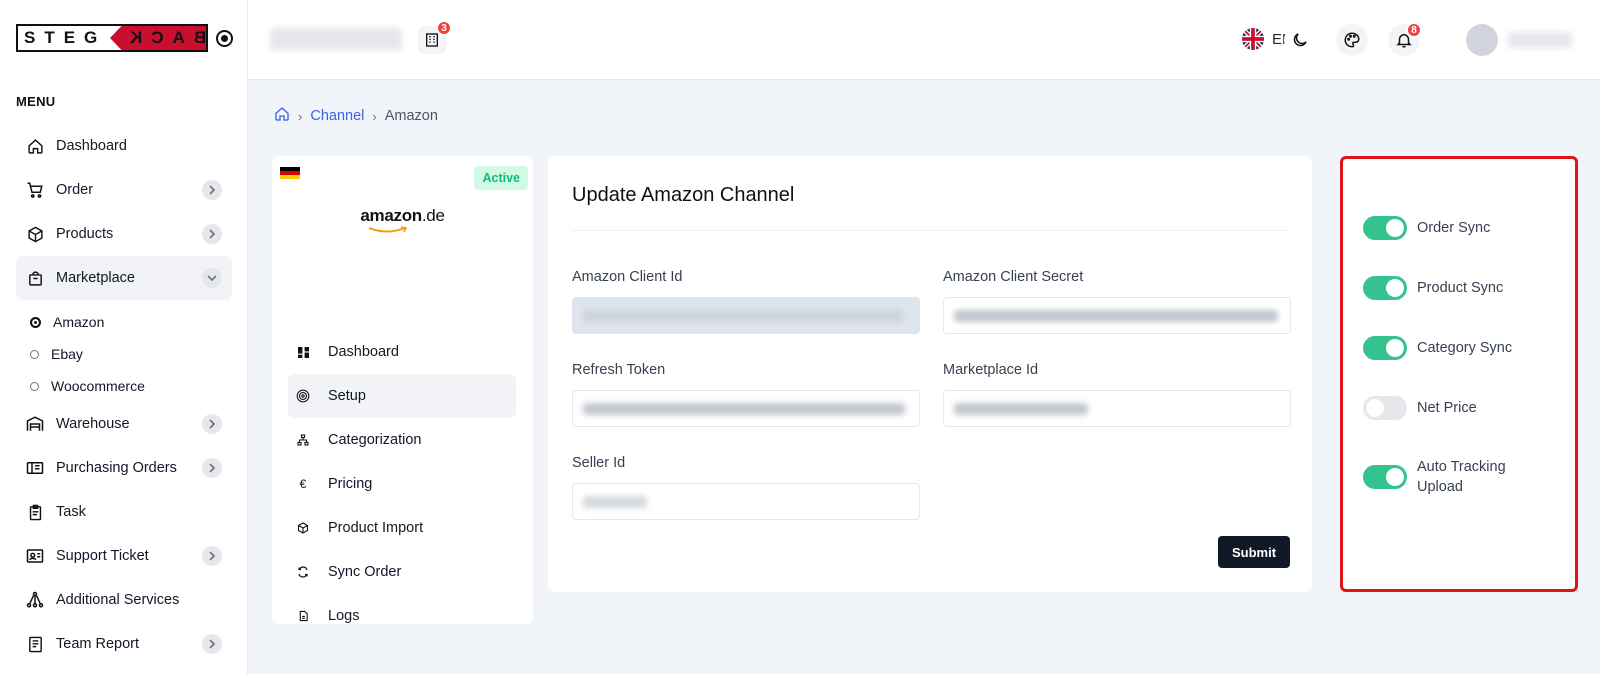  What do you see at coordinates (1013, 277) in the screenshot?
I see `client-secret-label: Amazon Client Secret` at bounding box center [1013, 277].